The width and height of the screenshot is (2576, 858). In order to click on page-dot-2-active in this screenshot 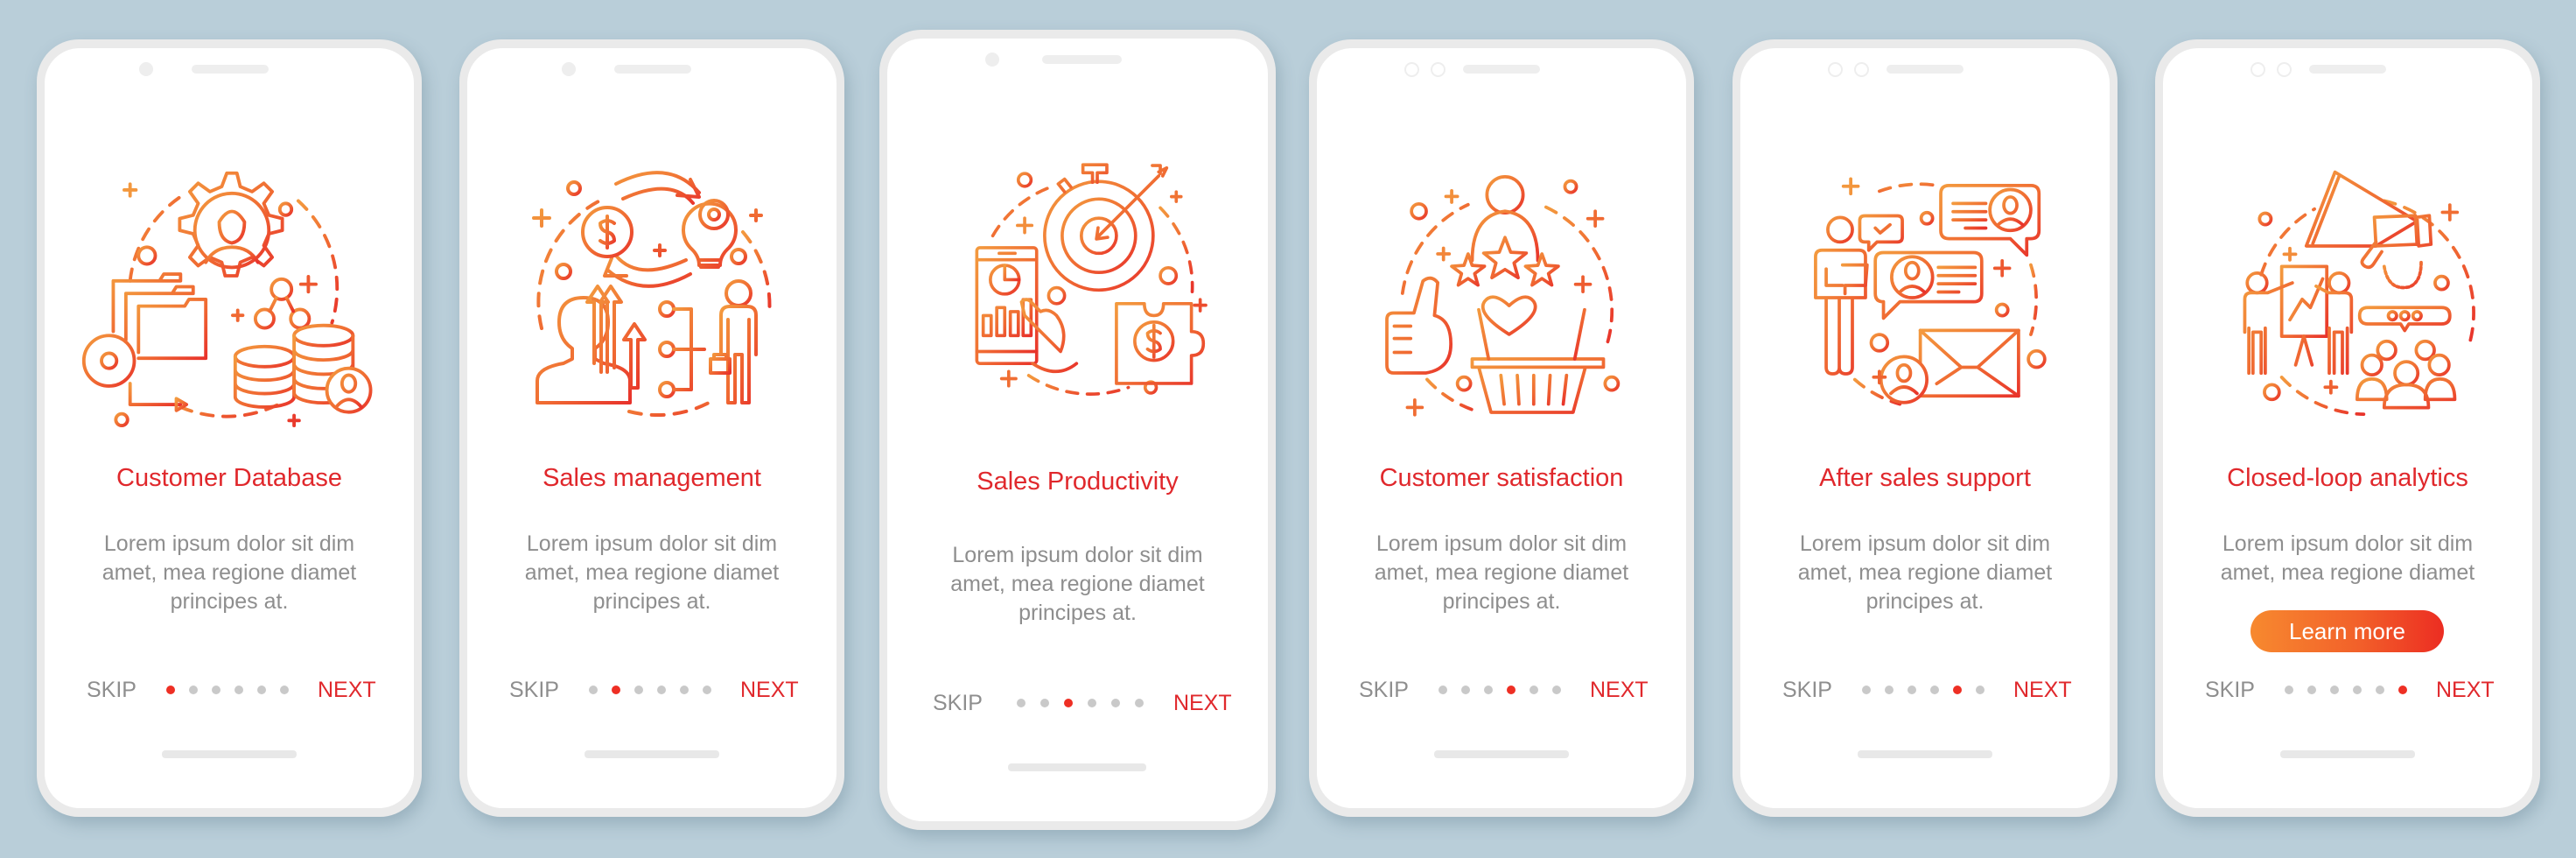, I will do `click(616, 690)`.